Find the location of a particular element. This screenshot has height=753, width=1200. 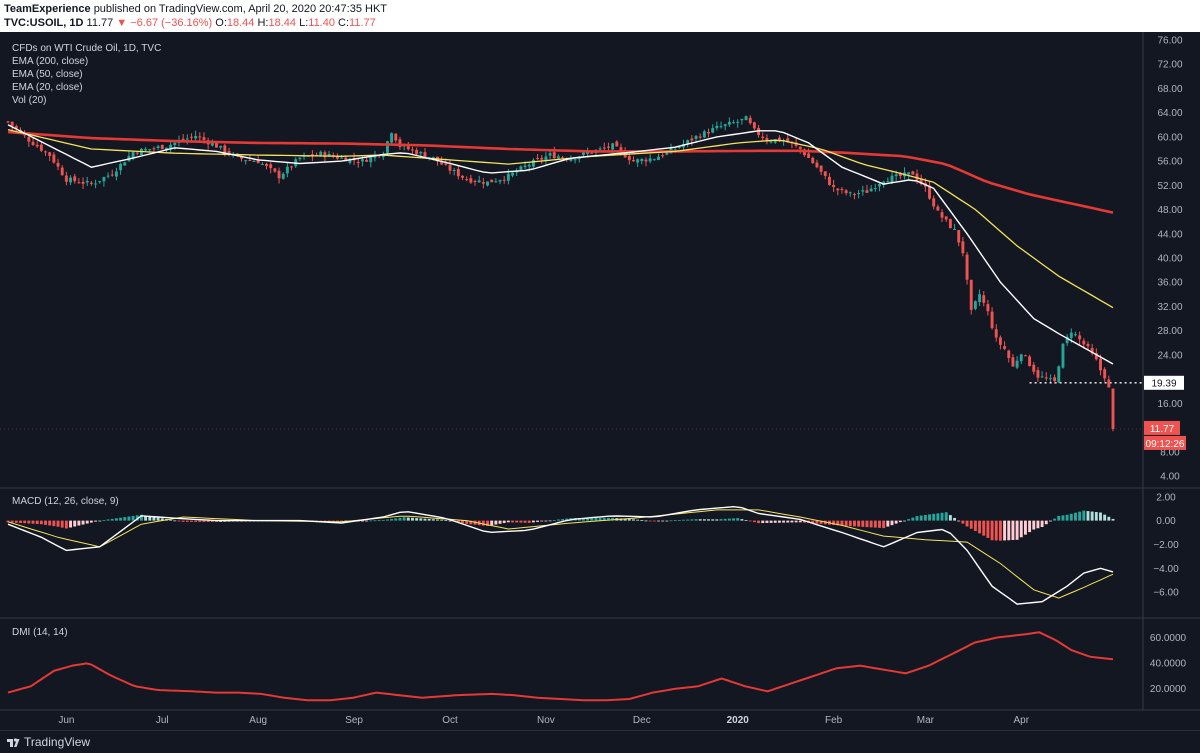

brand-name: TradingView is located at coordinates (57, 742).